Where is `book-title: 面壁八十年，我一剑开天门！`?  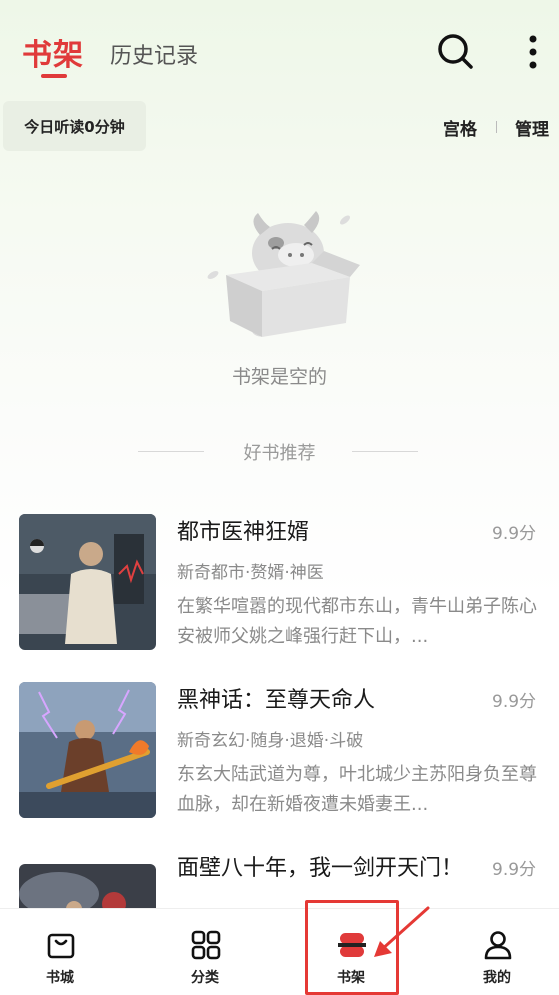 book-title: 面壁八十年，我一剑开天门！ is located at coordinates (320, 868).